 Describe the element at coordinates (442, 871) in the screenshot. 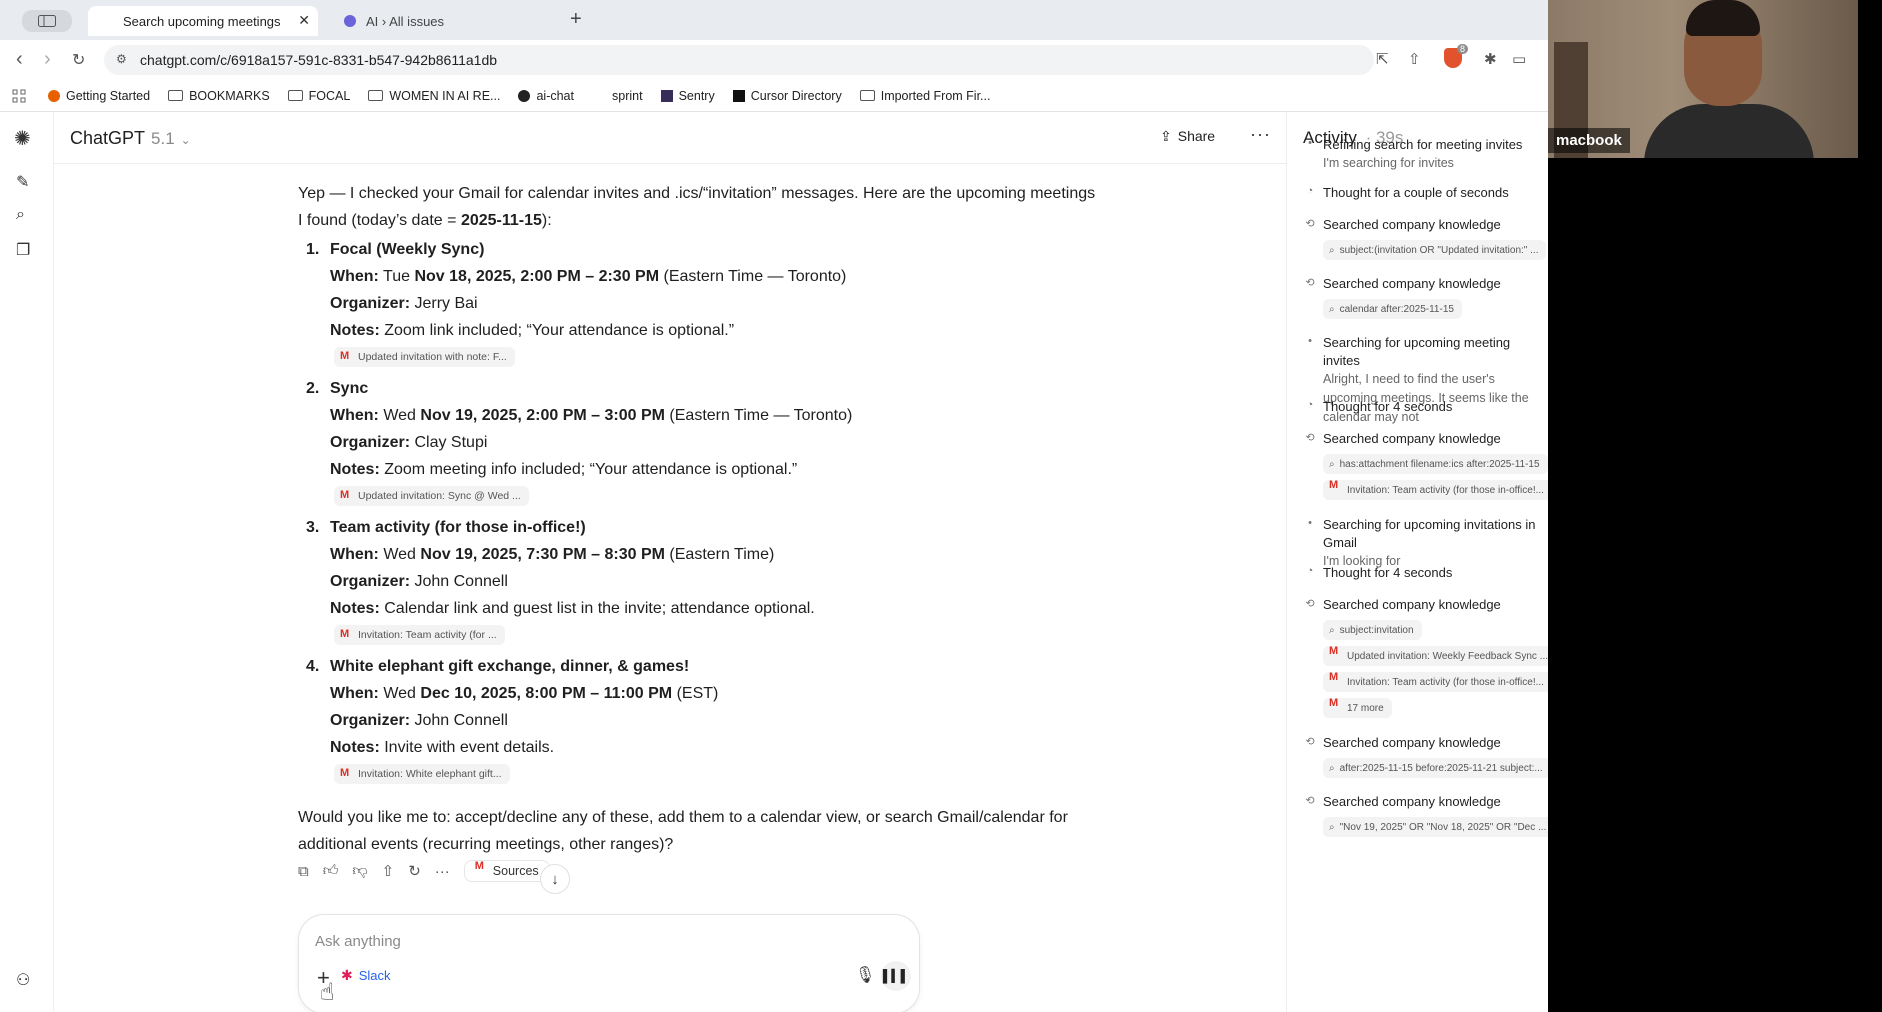

I see `more-actions-icon: ···` at that location.